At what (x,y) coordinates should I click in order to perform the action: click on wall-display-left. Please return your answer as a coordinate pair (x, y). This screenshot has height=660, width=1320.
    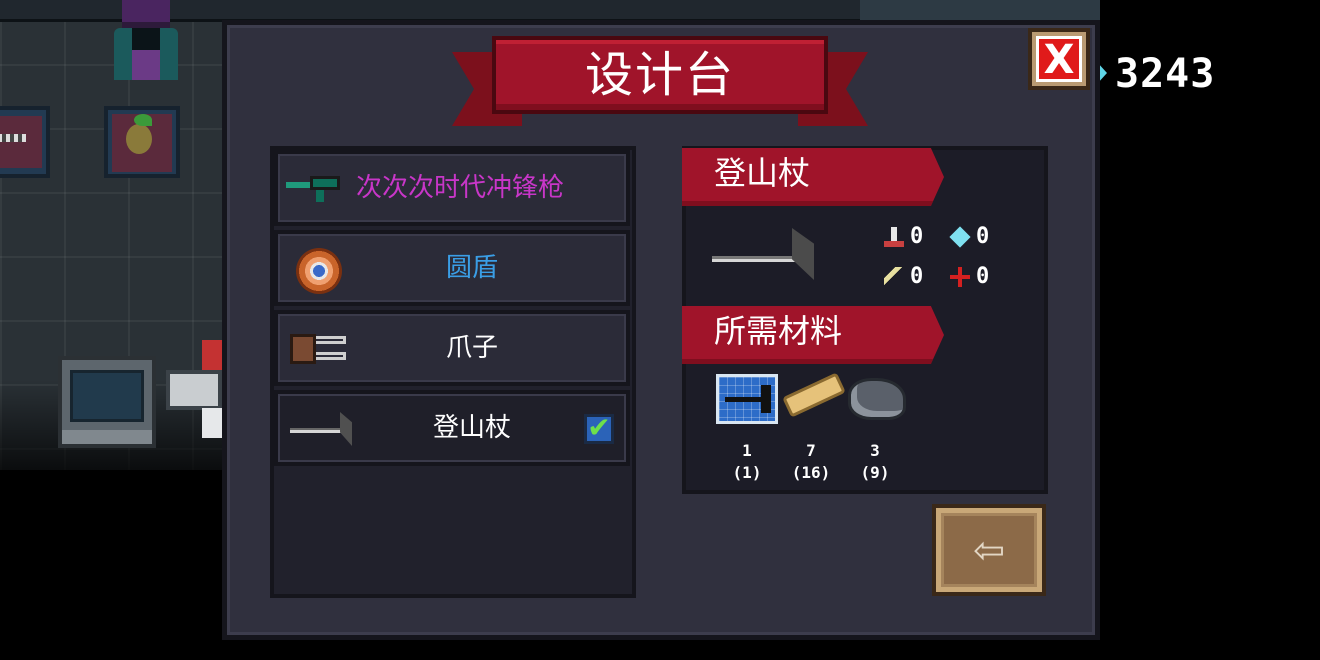
    Looking at the image, I should click on (25, 142).